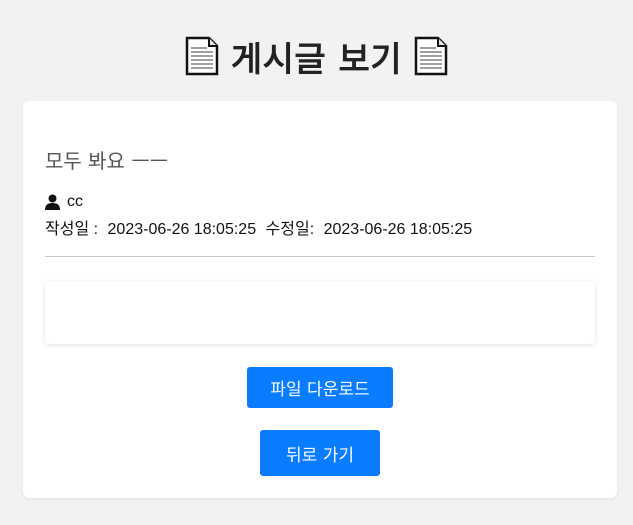 This screenshot has width=633, height=525. Describe the element at coordinates (320, 312) in the screenshot. I see `post-content` at that location.